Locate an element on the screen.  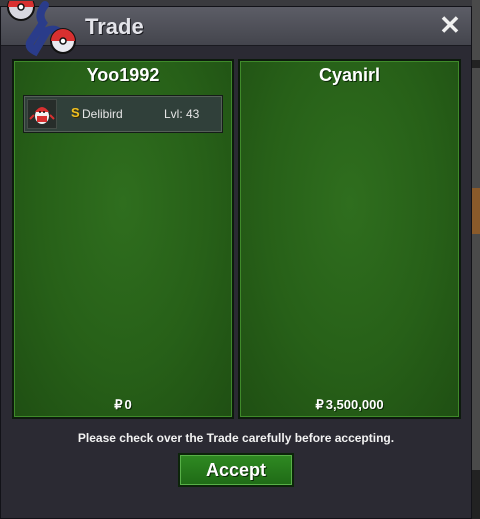
partner-trainer-name: Cyanirl is located at coordinates (349, 75).